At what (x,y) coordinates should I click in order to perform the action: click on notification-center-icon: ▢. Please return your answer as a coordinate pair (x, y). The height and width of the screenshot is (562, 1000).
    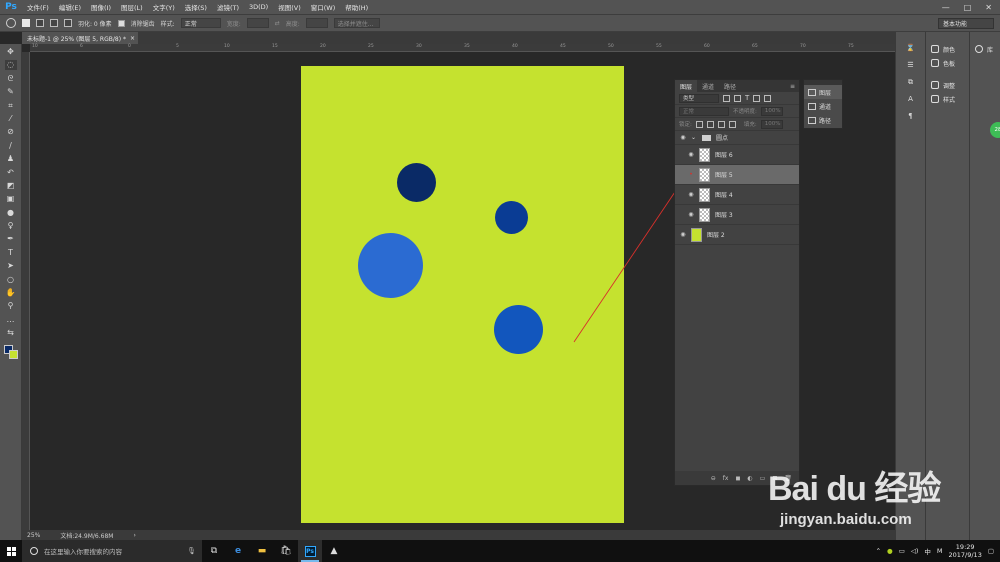
    Looking at the image, I should click on (991, 551).